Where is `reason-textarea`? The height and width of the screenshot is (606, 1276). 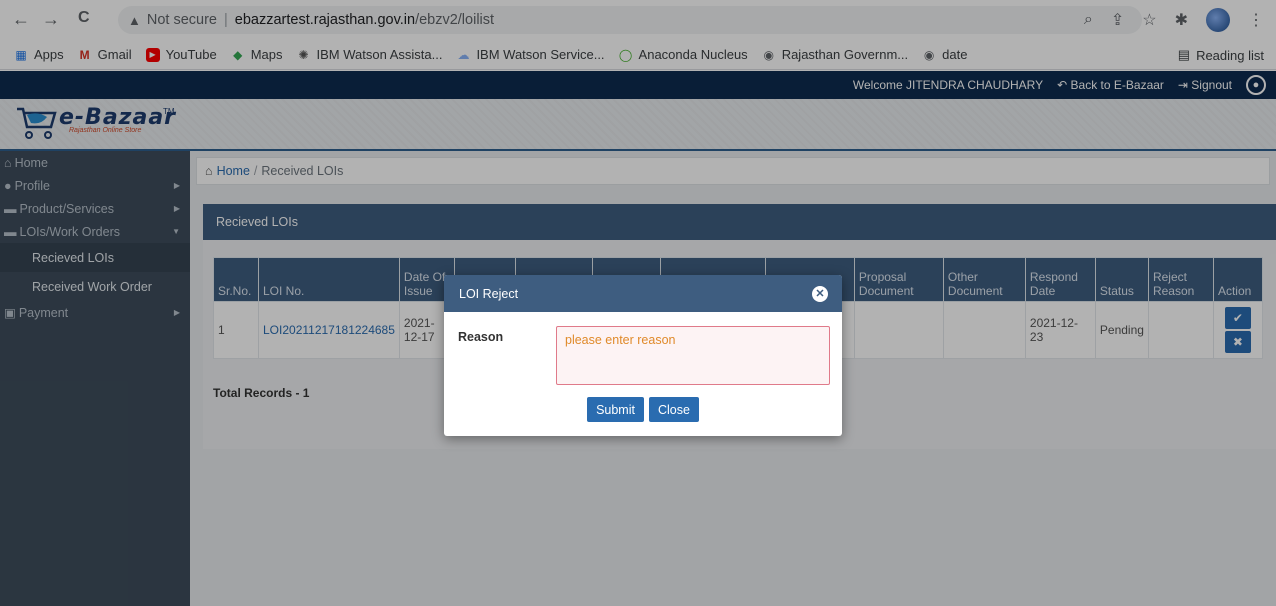 reason-textarea is located at coordinates (693, 355).